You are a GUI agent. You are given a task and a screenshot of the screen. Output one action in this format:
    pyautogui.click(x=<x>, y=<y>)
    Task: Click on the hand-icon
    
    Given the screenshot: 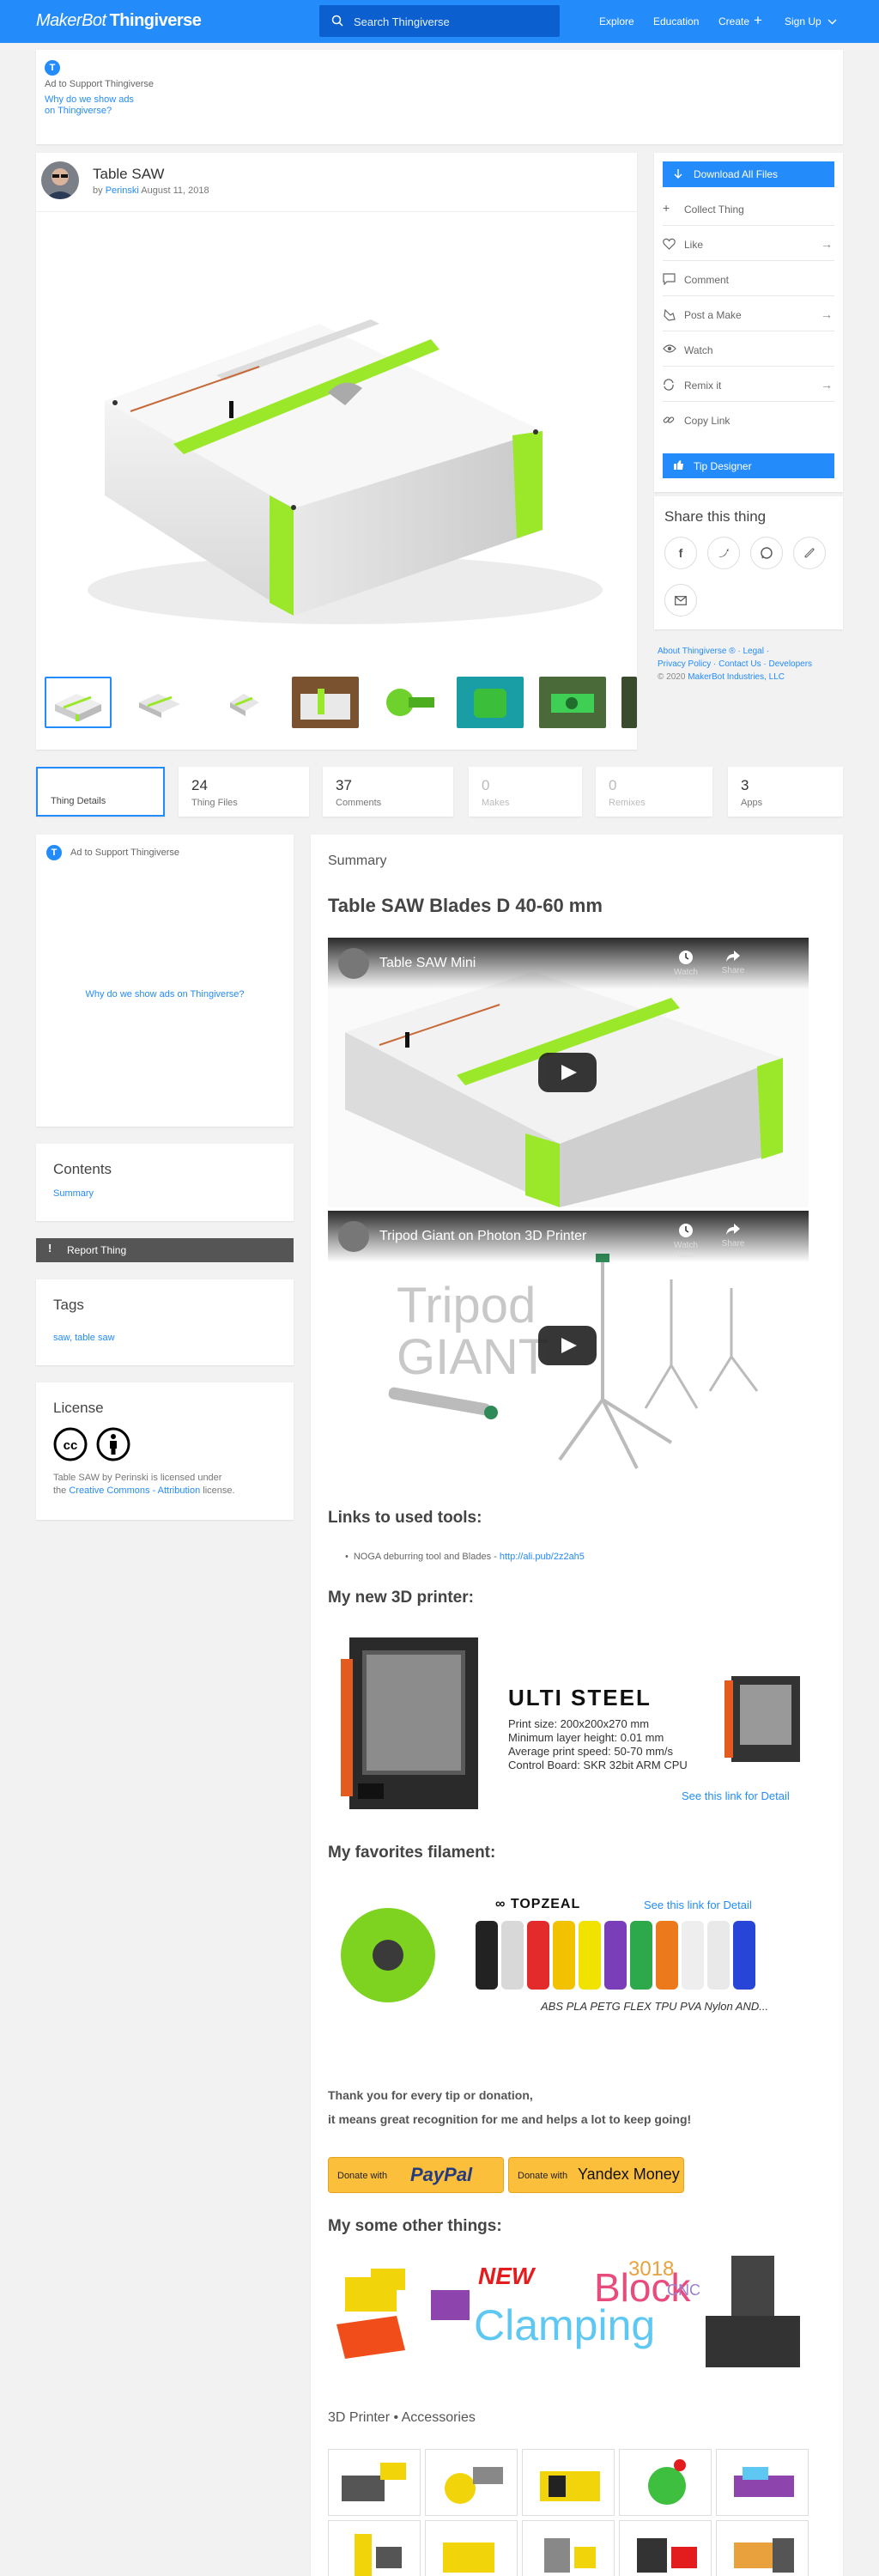 What is the action you would take?
    pyautogui.click(x=670, y=314)
    